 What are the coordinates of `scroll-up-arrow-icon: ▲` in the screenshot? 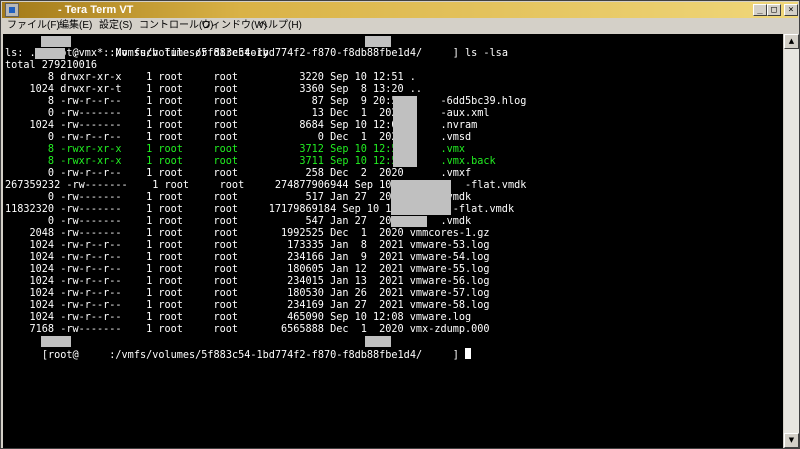 It's located at (791, 41).